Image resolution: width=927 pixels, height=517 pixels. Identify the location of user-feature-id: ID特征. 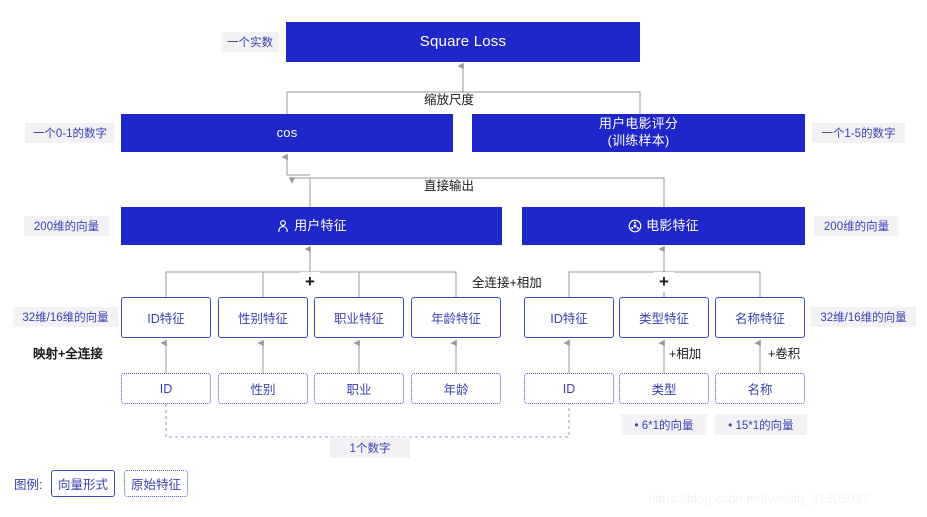
(166, 317).